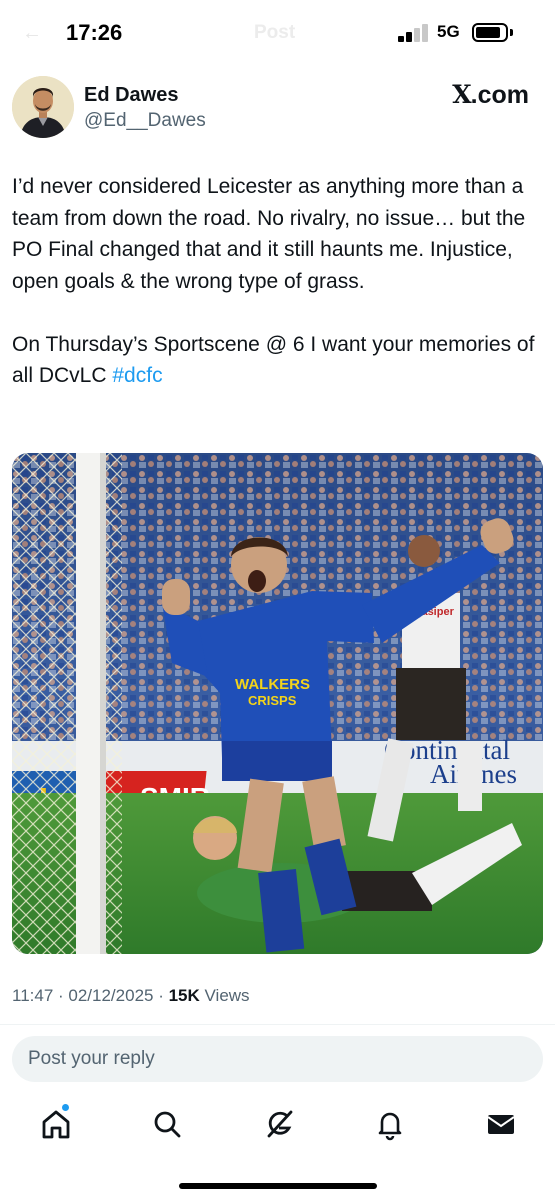 The image size is (555, 1200). I want to click on faded-page-title: Post, so click(275, 32).